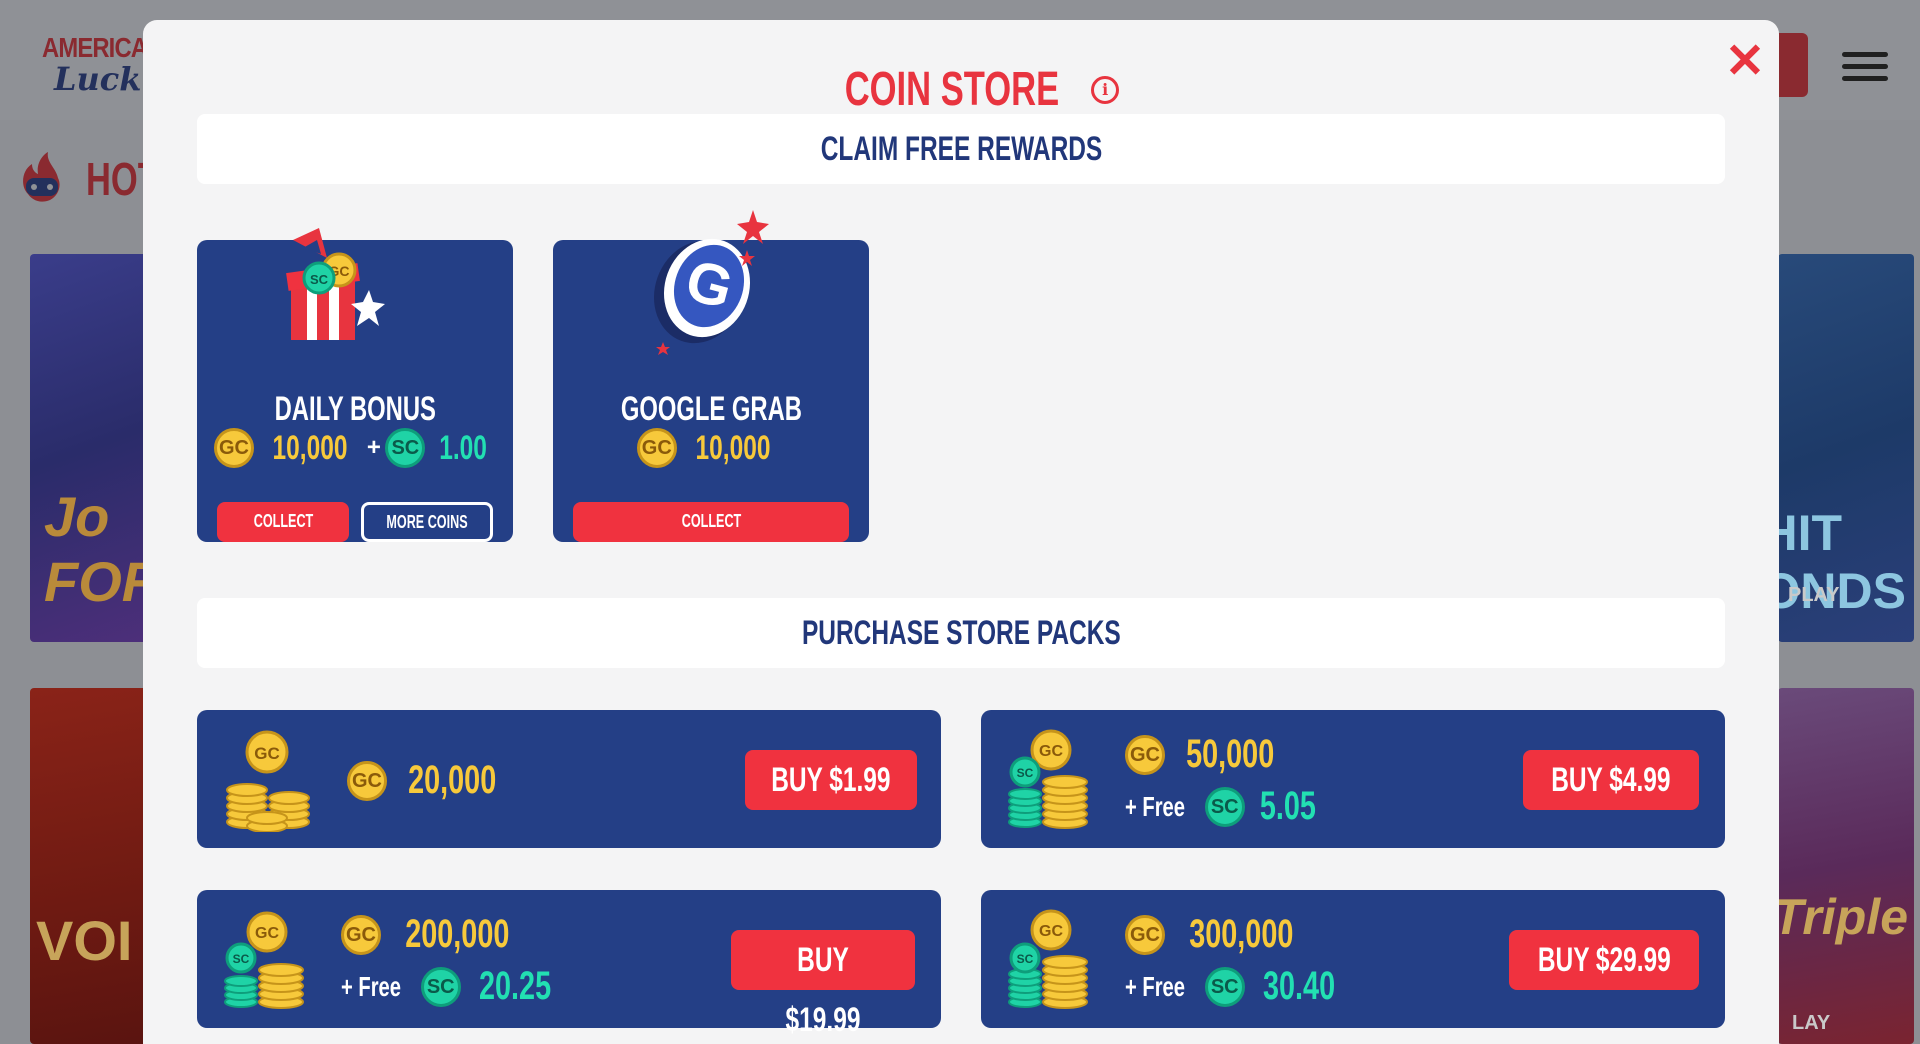 This screenshot has height=1044, width=1920. What do you see at coordinates (711, 282) in the screenshot?
I see `google-coin-icon: G` at bounding box center [711, 282].